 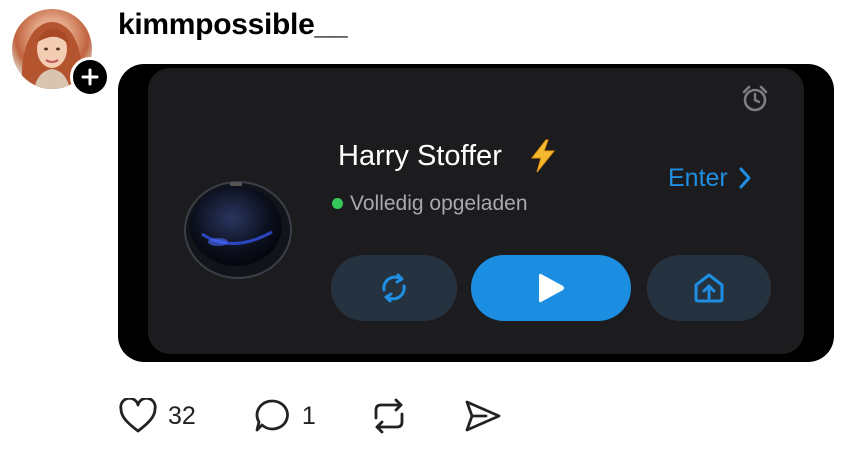 I want to click on like-button: 32, so click(x=157, y=416).